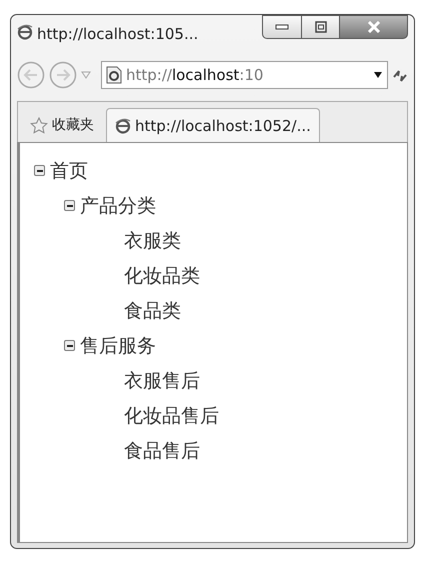  Describe the element at coordinates (244, 75) in the screenshot. I see `address-field: http://localhost:10` at that location.